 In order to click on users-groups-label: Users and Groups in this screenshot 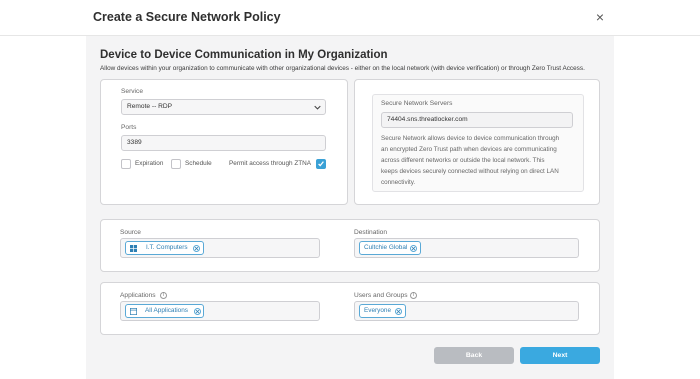, I will do `click(381, 295)`.